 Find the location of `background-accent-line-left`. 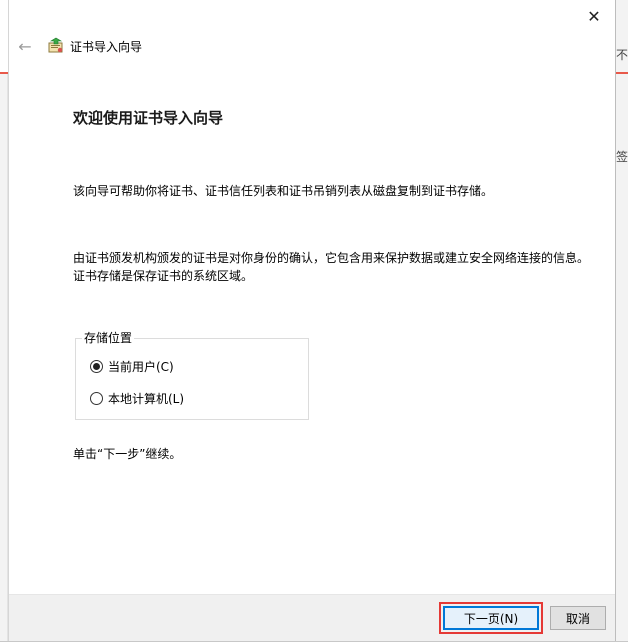

background-accent-line-left is located at coordinates (4, 73).